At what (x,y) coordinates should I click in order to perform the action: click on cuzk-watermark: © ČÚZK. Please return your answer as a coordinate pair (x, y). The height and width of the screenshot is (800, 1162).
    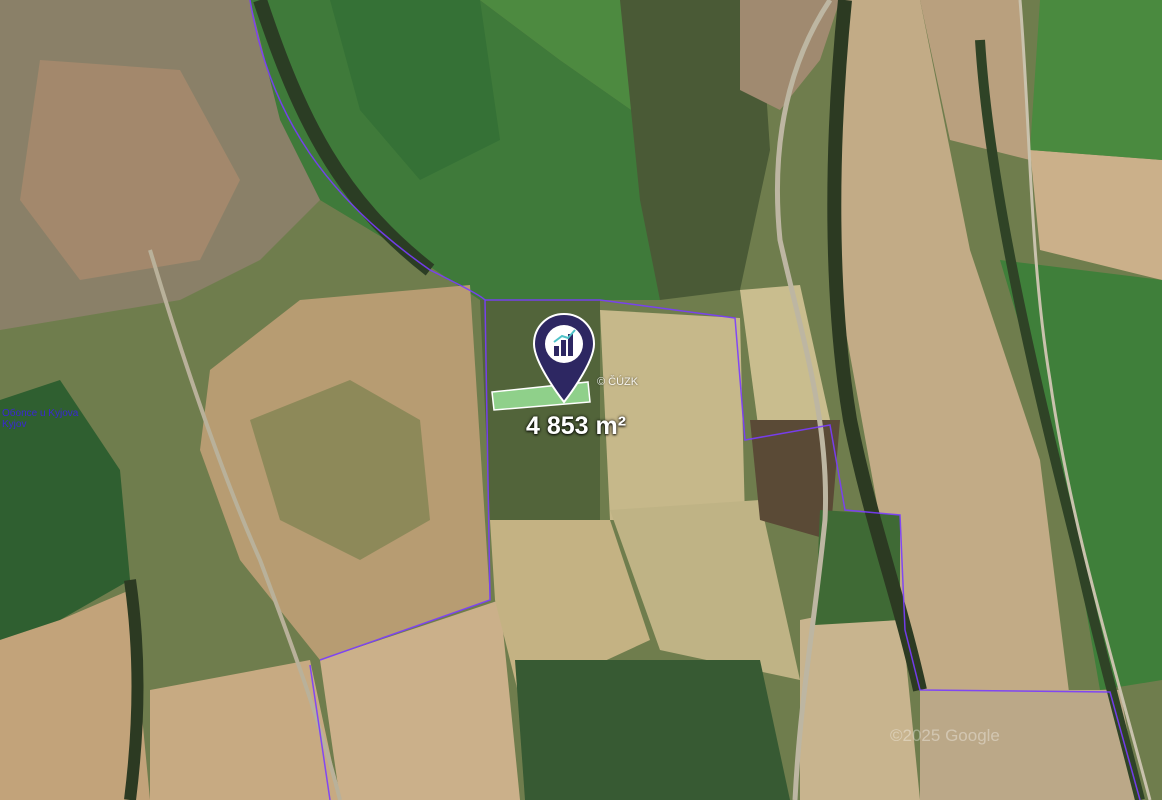
    Looking at the image, I should click on (618, 382).